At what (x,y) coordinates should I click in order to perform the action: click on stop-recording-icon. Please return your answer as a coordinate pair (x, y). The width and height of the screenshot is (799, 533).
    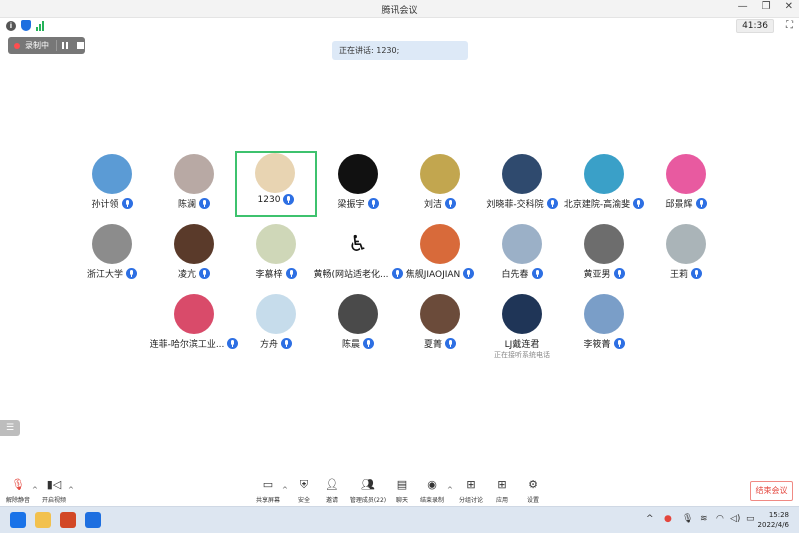
    Looking at the image, I should click on (80, 45).